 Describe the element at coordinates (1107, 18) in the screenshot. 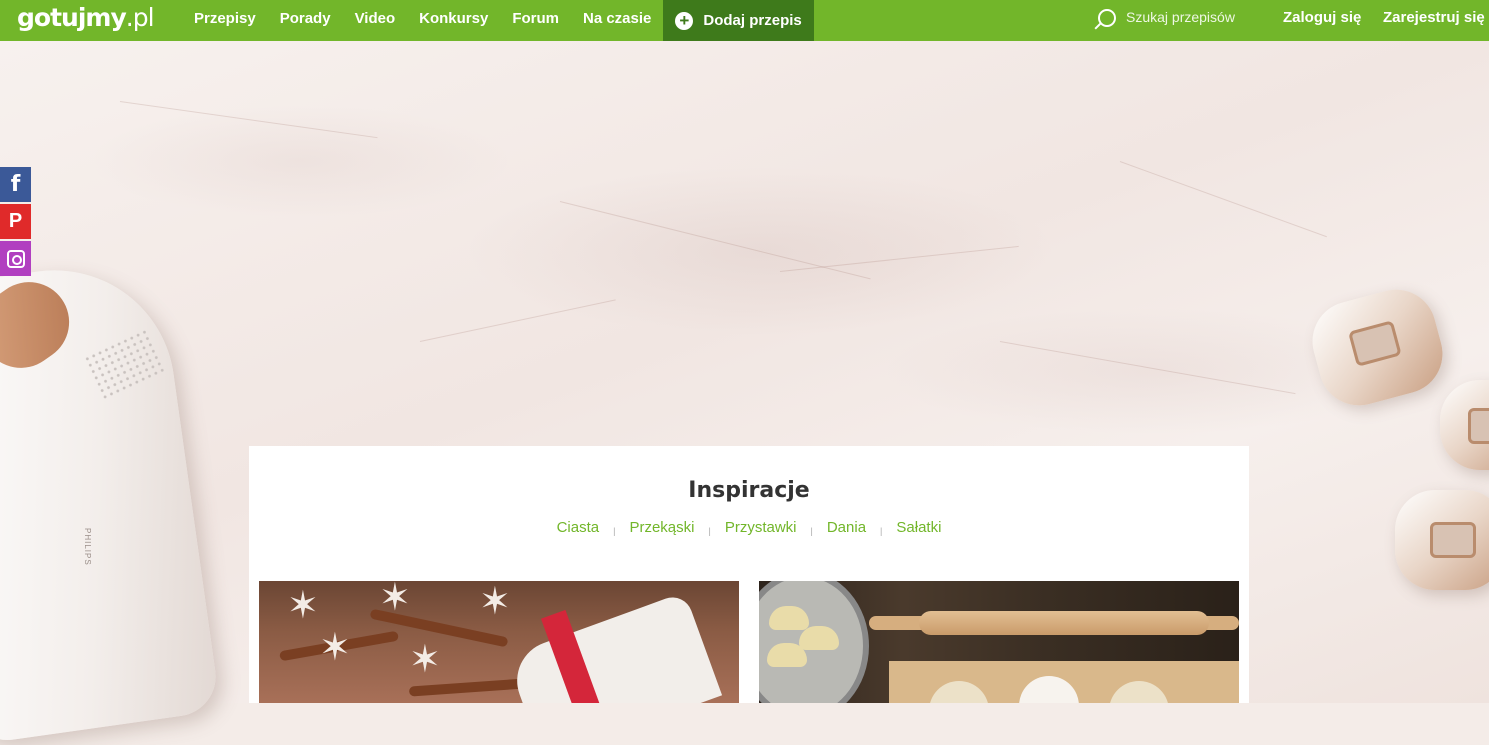

I see `search-icon` at that location.